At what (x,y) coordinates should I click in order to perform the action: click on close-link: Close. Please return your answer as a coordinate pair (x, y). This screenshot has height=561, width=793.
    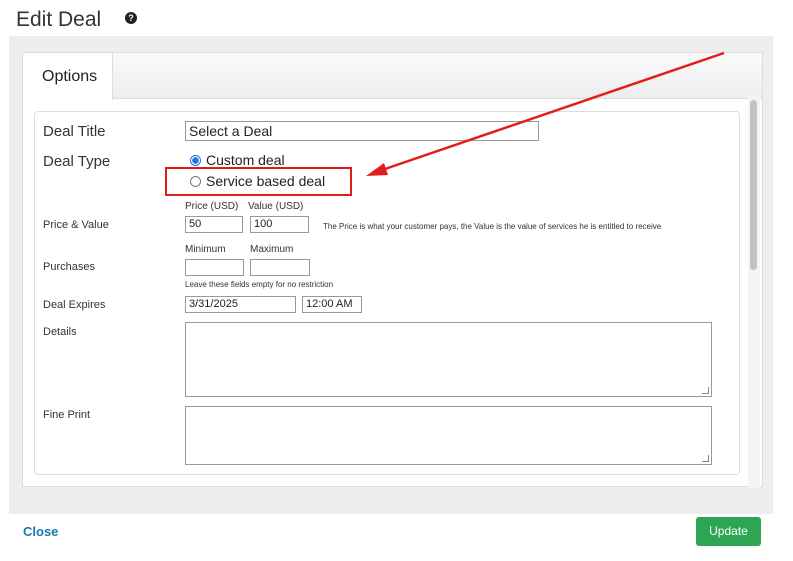
    Looking at the image, I should click on (40, 531).